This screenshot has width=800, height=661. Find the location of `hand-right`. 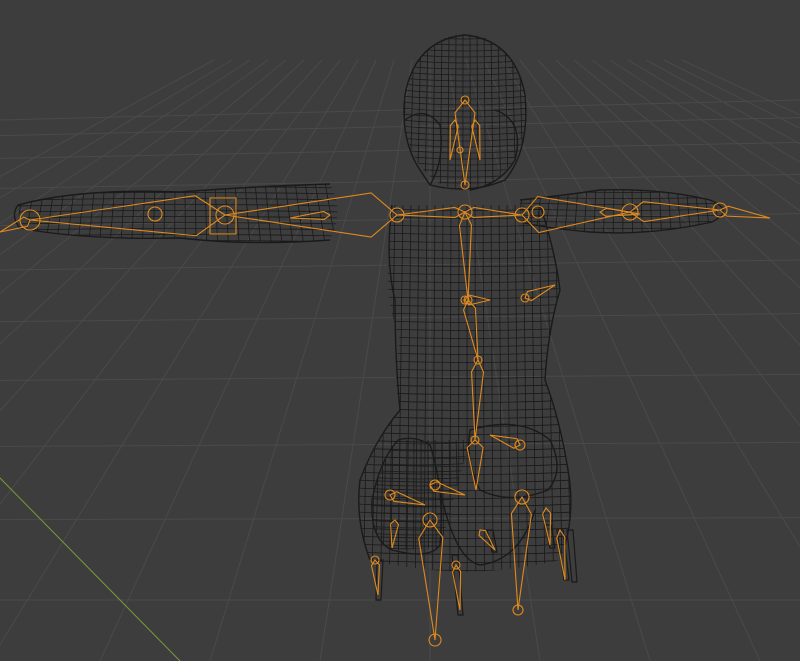

hand-right is located at coordinates (745, 212).